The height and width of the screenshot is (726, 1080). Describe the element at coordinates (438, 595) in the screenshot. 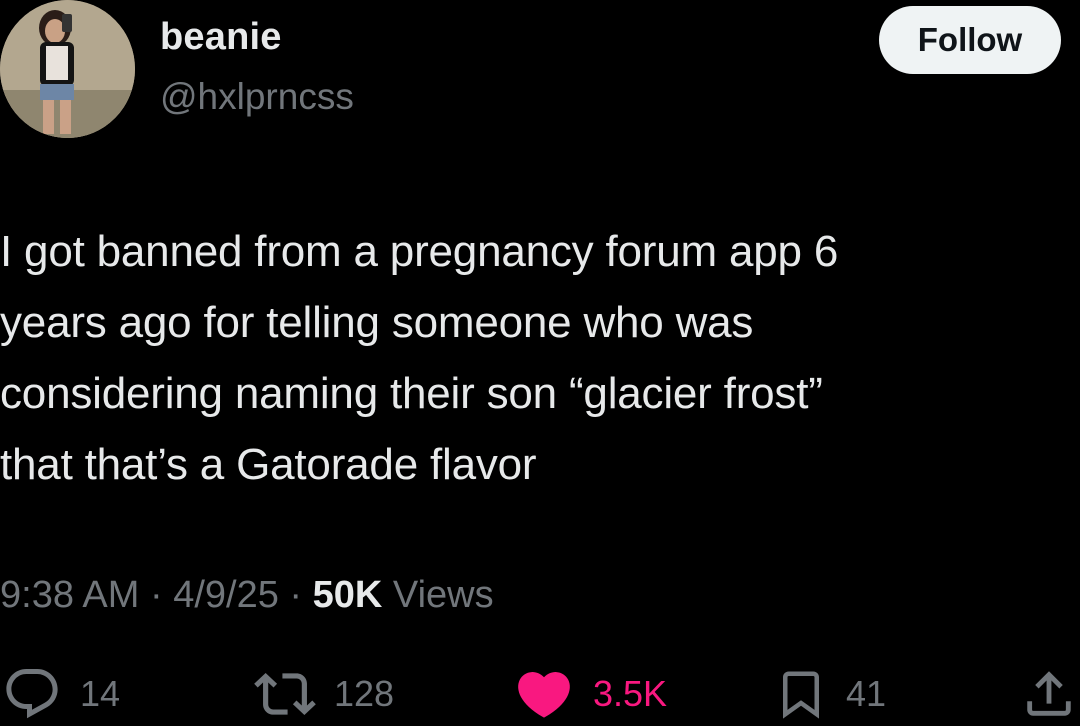

I see `views-label: Views` at that location.